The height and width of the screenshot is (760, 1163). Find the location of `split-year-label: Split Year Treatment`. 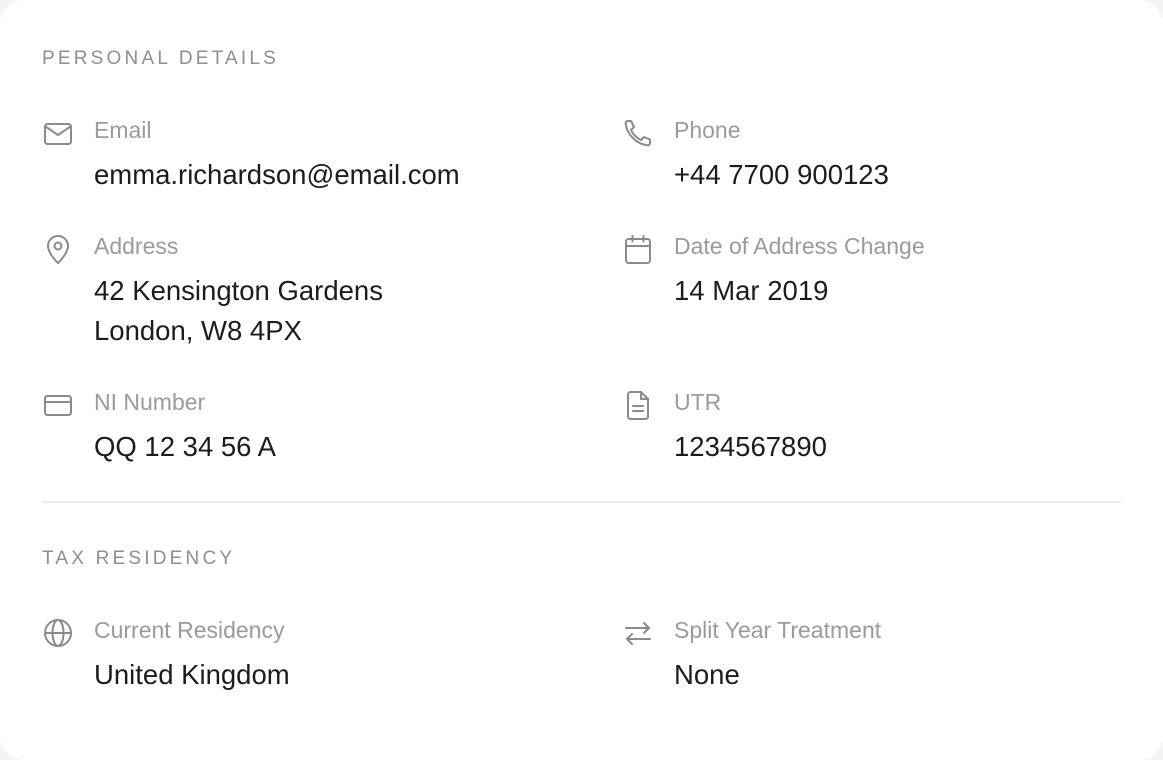

split-year-label: Split Year Treatment is located at coordinates (778, 630).